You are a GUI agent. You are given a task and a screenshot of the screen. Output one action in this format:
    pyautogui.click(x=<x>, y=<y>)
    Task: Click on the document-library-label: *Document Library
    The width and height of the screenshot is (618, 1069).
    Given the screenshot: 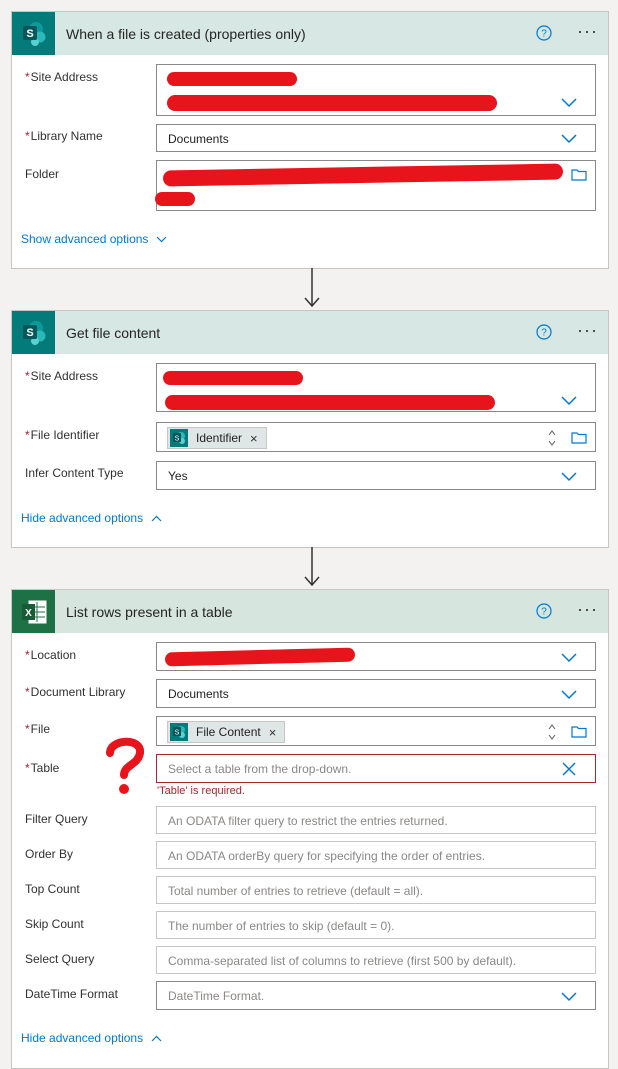 What is the action you would take?
    pyautogui.click(x=75, y=692)
    